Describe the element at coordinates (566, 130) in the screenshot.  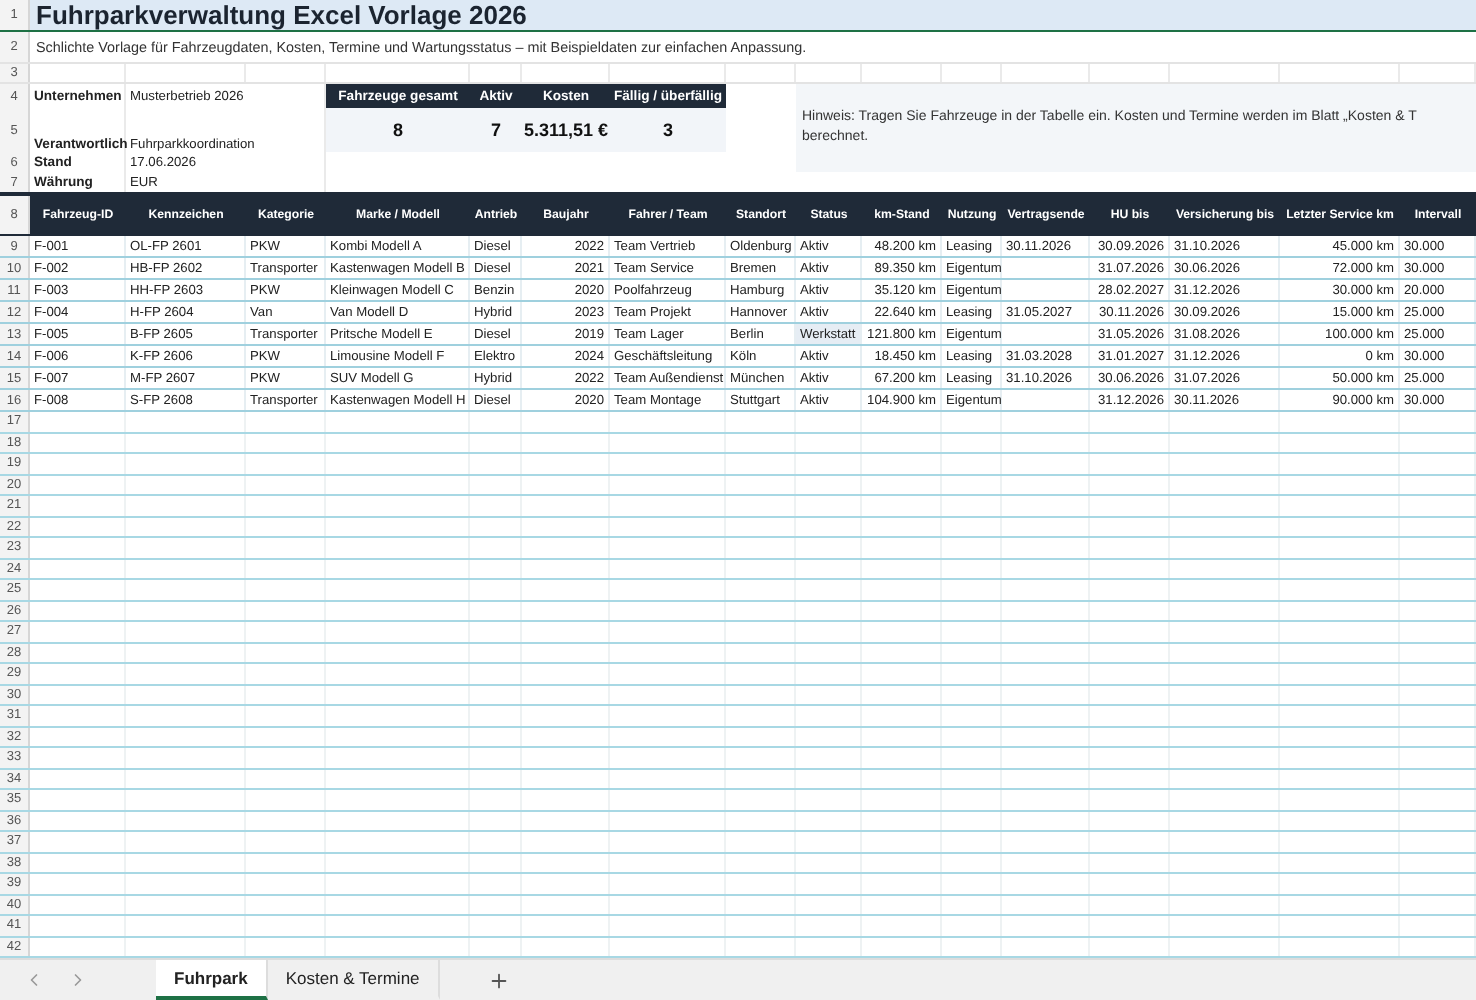
I see `kpi-value: 5.311,51 €` at that location.